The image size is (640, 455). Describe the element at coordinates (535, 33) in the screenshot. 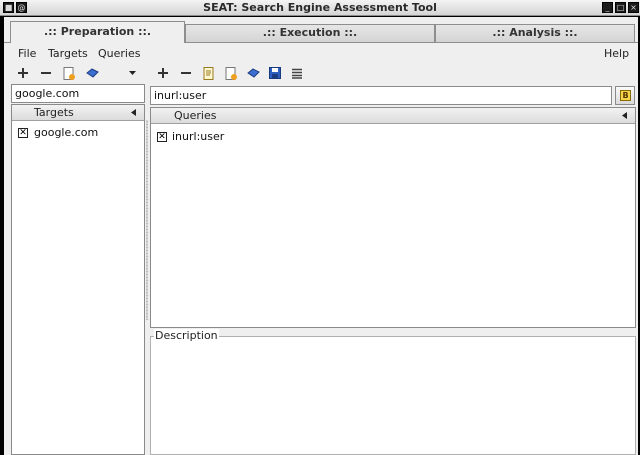

I see `tab-analysis: .:: Analysis ::.` at that location.